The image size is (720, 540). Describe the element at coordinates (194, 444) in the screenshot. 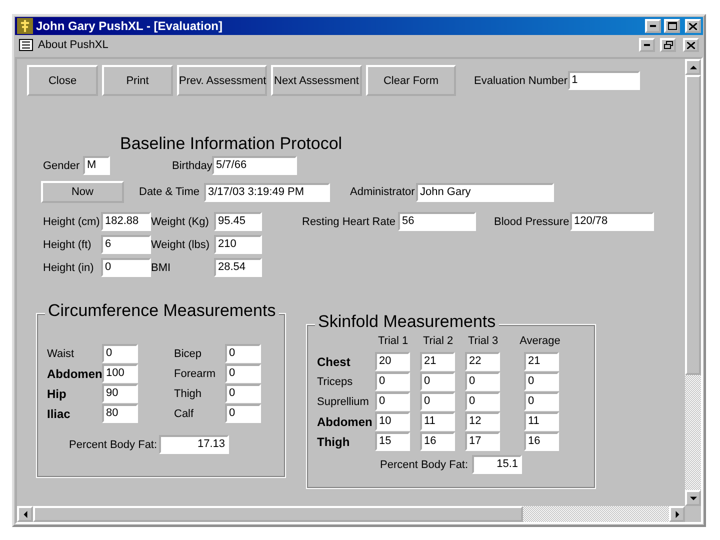

I see `body-fat-field: 17.13` at that location.